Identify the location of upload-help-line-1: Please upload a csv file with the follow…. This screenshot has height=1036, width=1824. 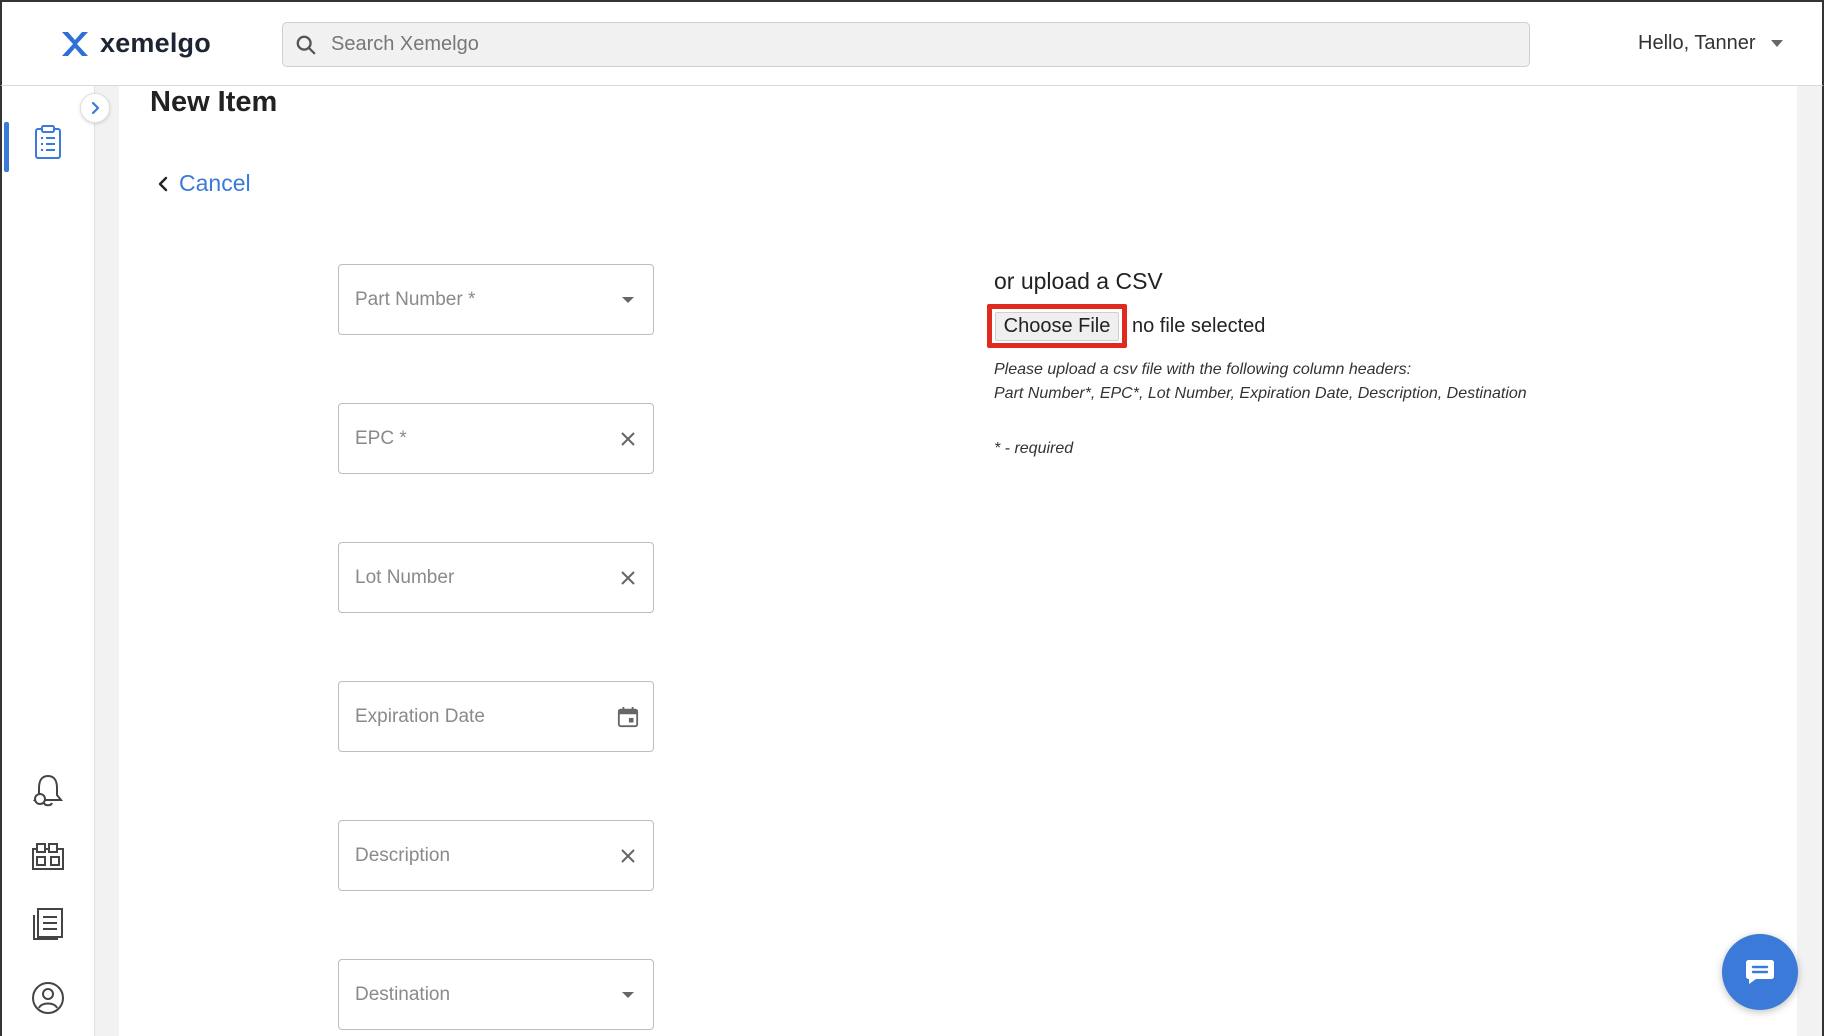
(1203, 369).